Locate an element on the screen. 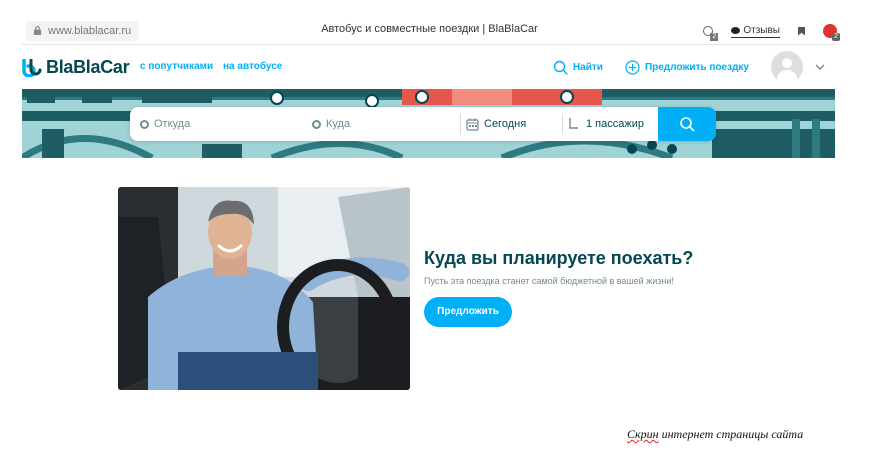  date-field: Сегодня is located at coordinates (508, 124).